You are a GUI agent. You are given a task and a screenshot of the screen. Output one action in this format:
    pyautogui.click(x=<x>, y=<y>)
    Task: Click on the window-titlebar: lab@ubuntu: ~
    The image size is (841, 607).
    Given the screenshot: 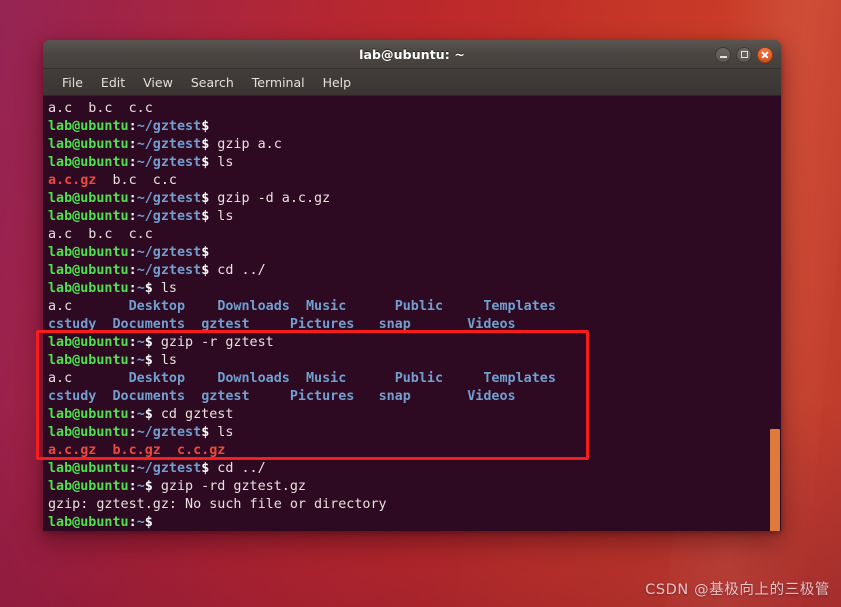 What is the action you would take?
    pyautogui.click(x=412, y=54)
    